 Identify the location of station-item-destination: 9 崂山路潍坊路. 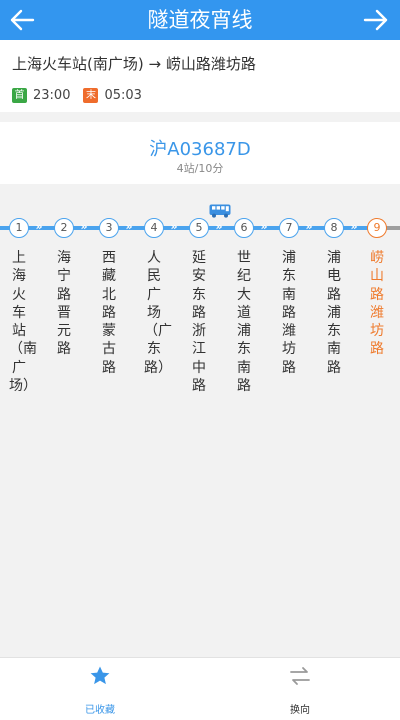
(377, 288).